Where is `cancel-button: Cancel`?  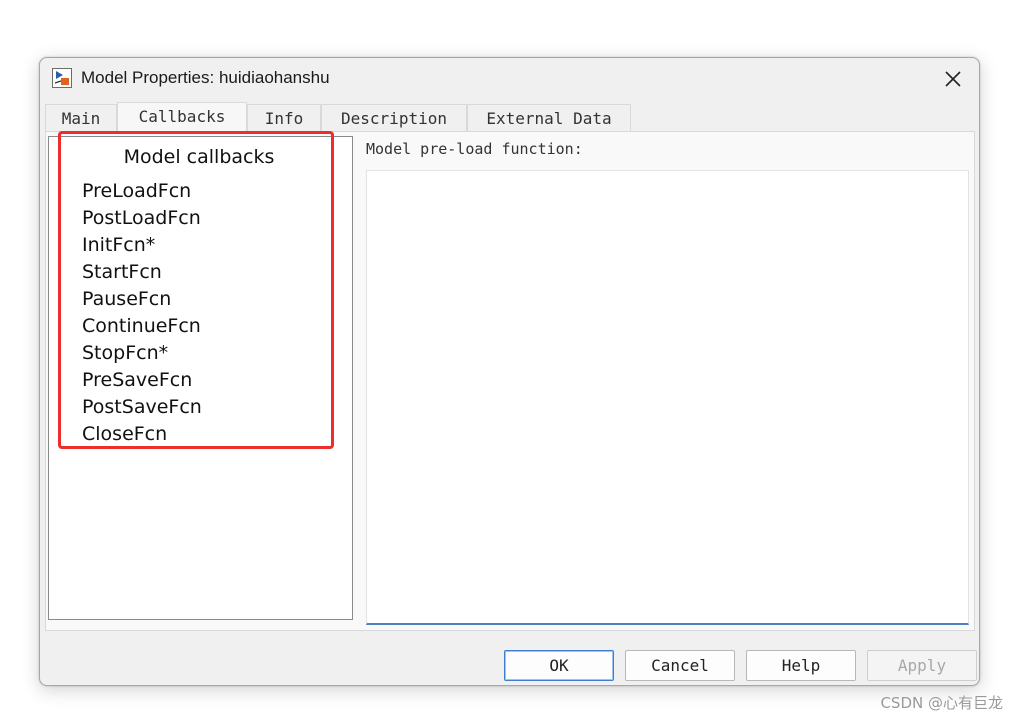 cancel-button: Cancel is located at coordinates (680, 665).